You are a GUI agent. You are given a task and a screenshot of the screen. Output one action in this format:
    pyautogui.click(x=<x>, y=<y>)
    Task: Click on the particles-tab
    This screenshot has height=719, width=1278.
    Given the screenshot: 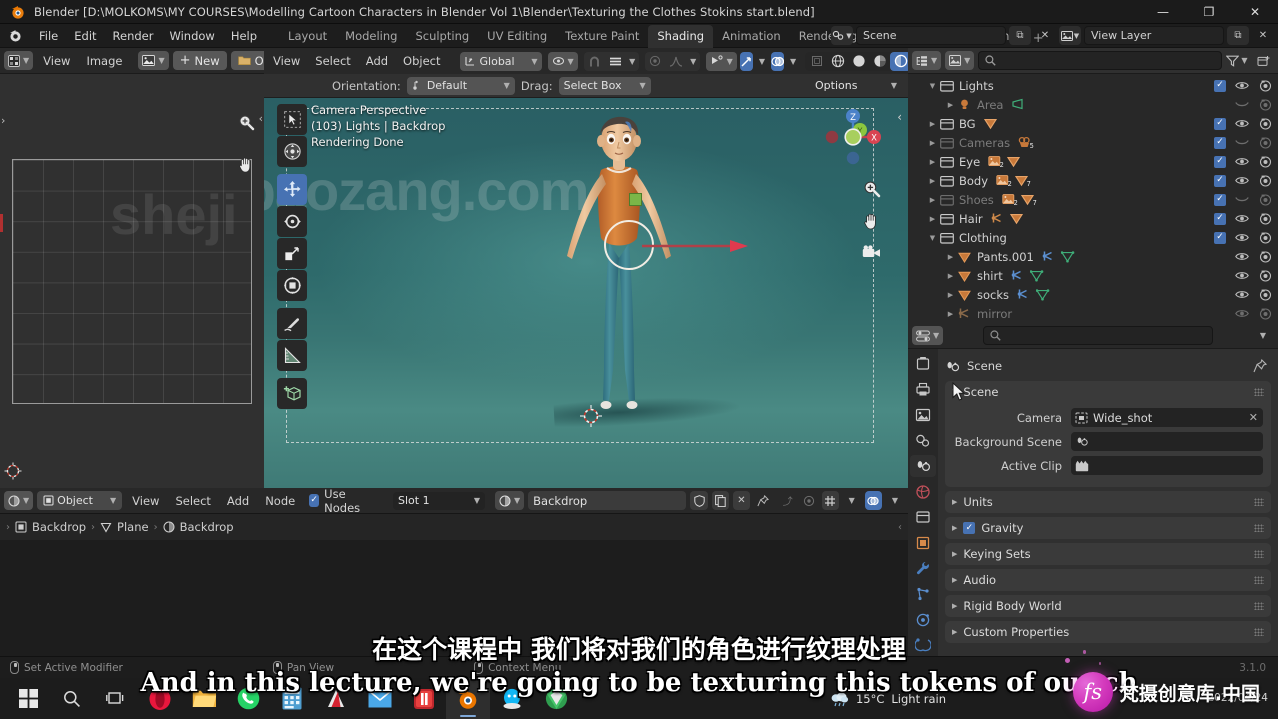 What is the action you would take?
    pyautogui.click(x=923, y=594)
    